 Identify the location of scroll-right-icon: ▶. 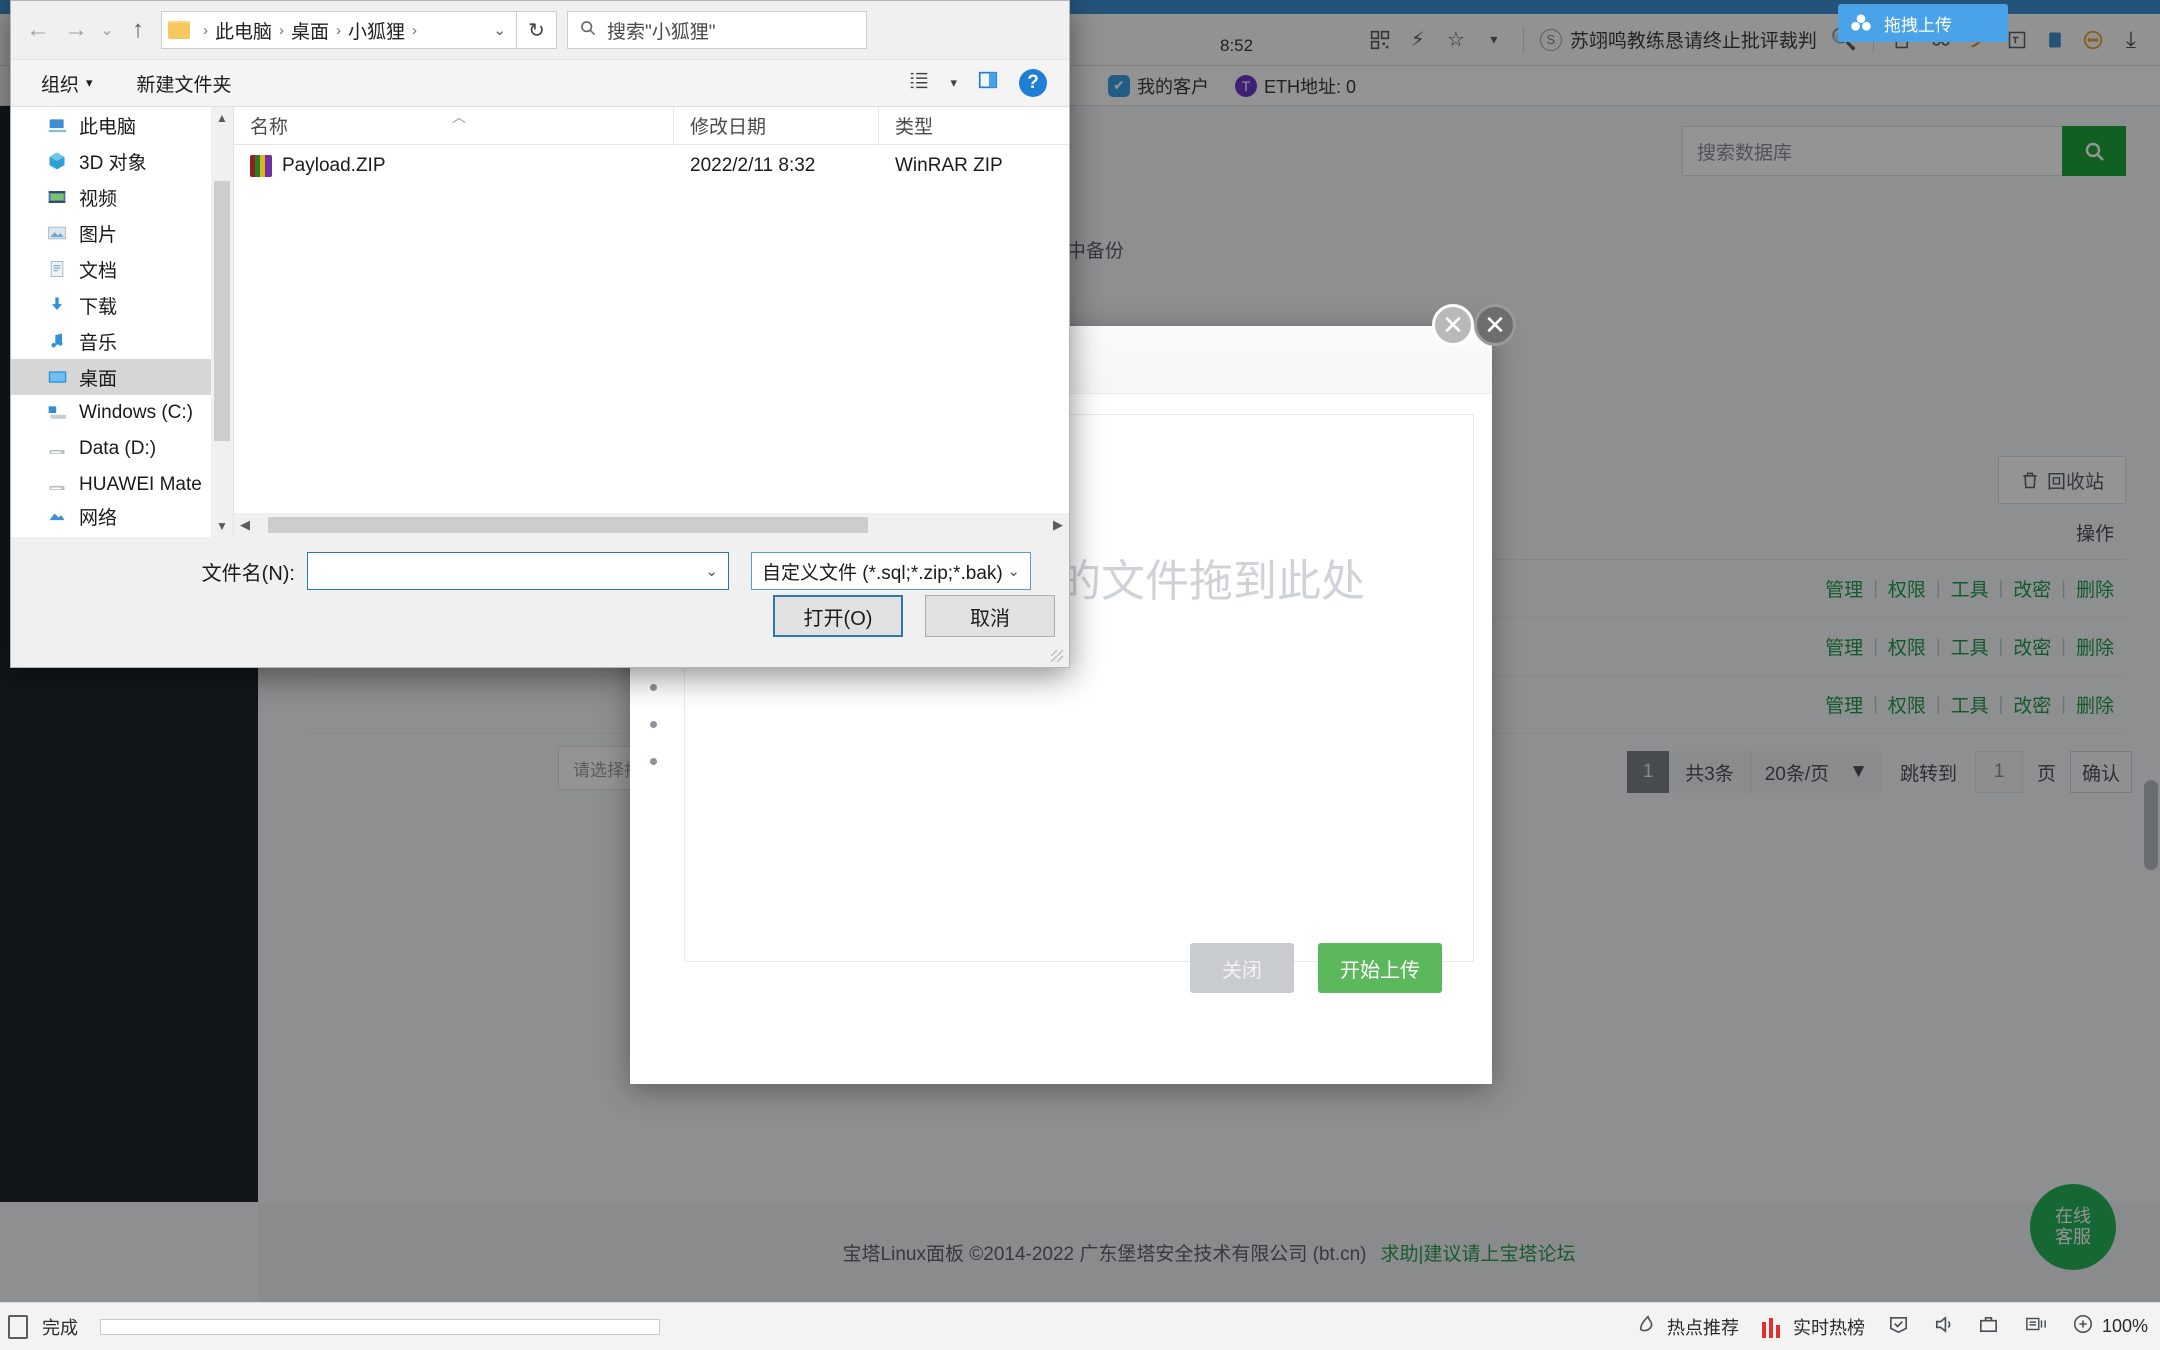
(1058, 525).